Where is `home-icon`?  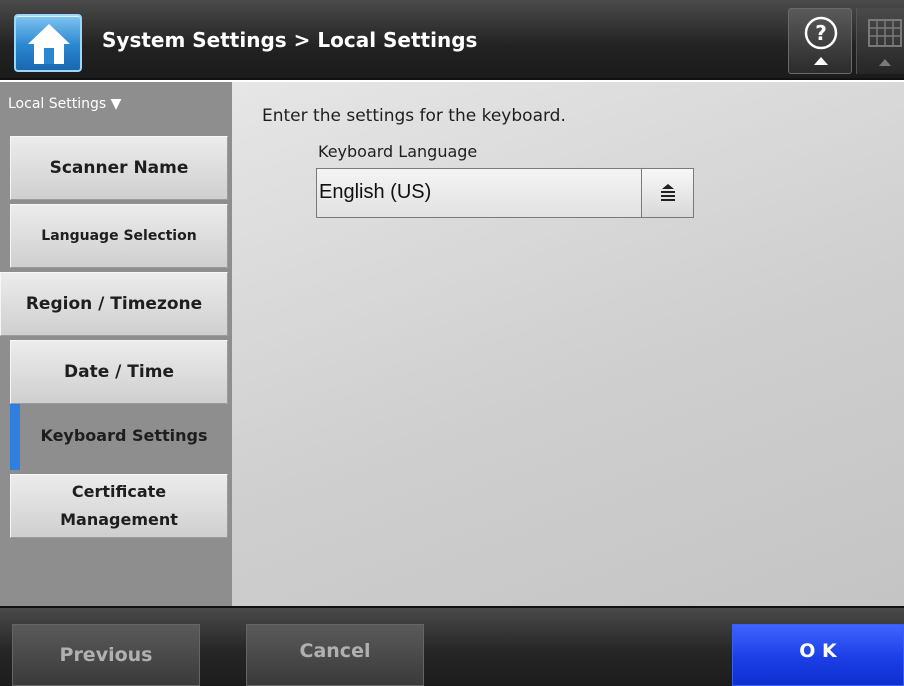
home-icon is located at coordinates (49, 44).